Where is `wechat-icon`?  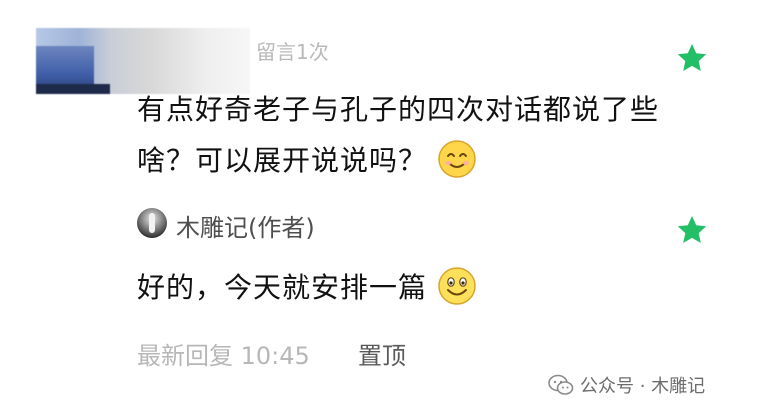
wechat-icon is located at coordinates (561, 384).